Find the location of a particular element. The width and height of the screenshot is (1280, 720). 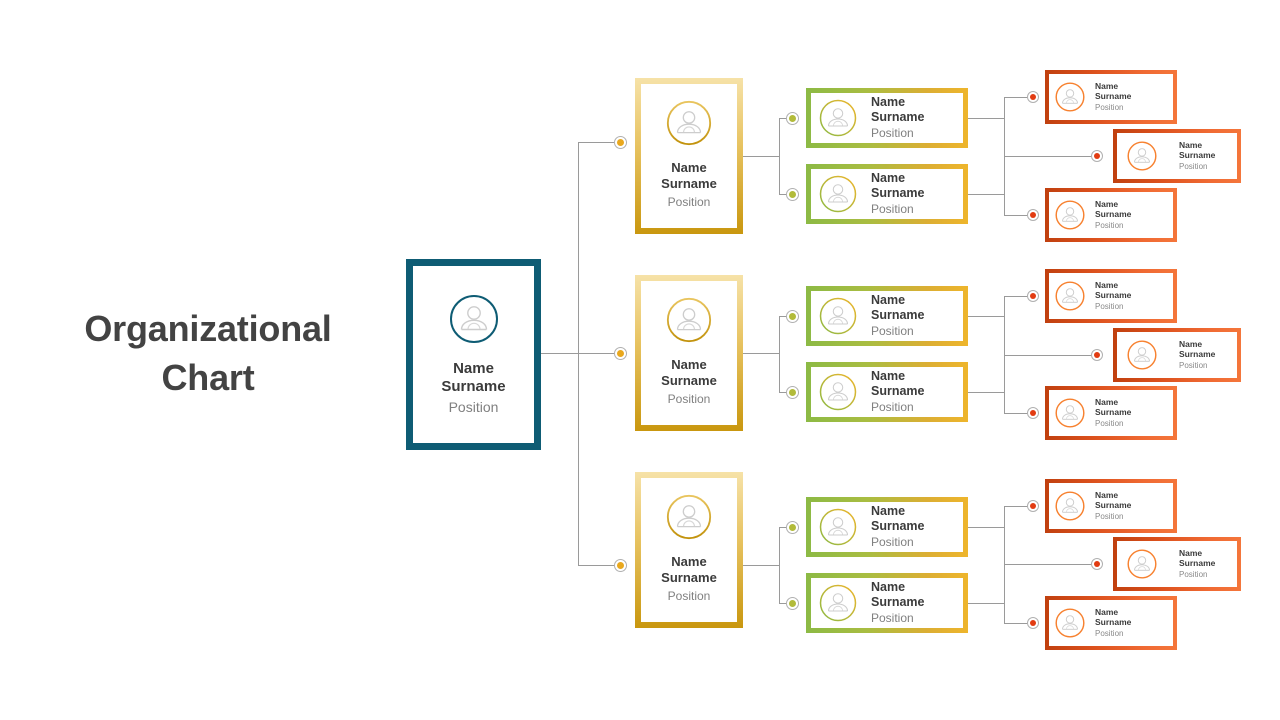

node-member-2-3: Name Surname Position is located at coordinates (1111, 413).